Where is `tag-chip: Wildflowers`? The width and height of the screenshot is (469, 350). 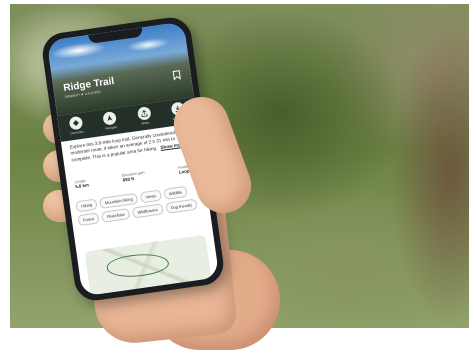 tag-chip: Wildflowers is located at coordinates (147, 211).